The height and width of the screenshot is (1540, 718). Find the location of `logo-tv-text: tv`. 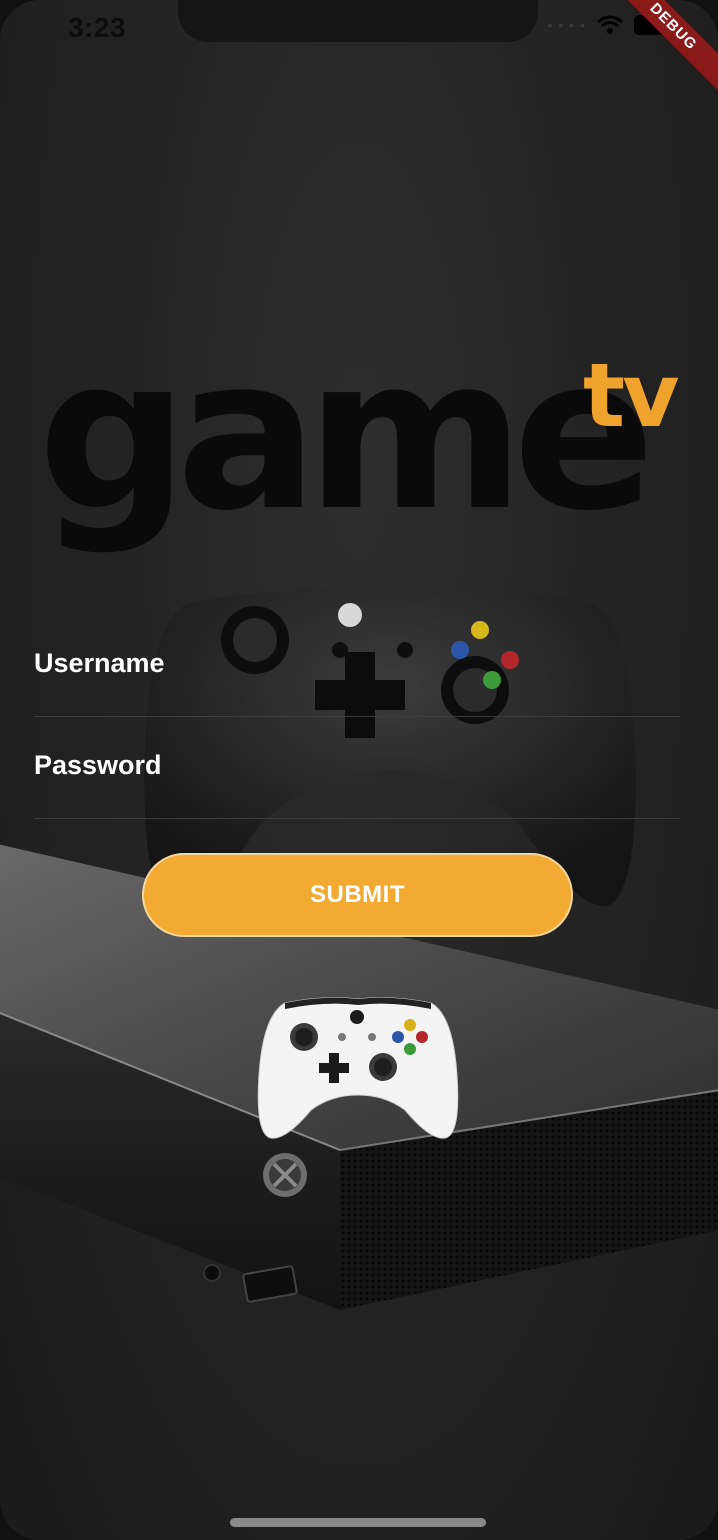

logo-tv-text: tv is located at coordinates (631, 395).